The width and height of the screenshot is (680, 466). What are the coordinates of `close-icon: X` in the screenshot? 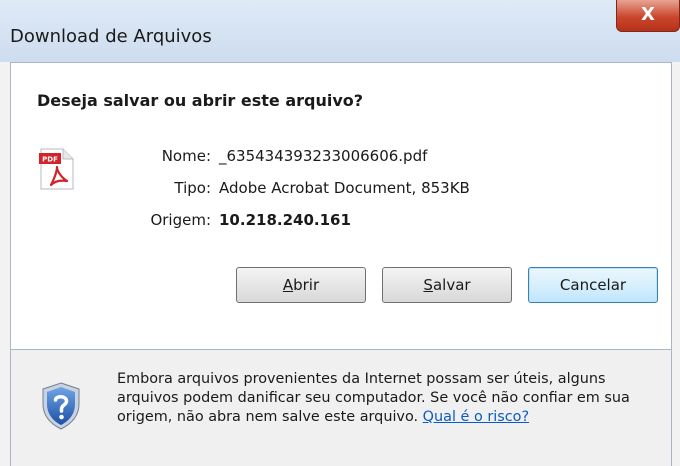 It's located at (648, 14).